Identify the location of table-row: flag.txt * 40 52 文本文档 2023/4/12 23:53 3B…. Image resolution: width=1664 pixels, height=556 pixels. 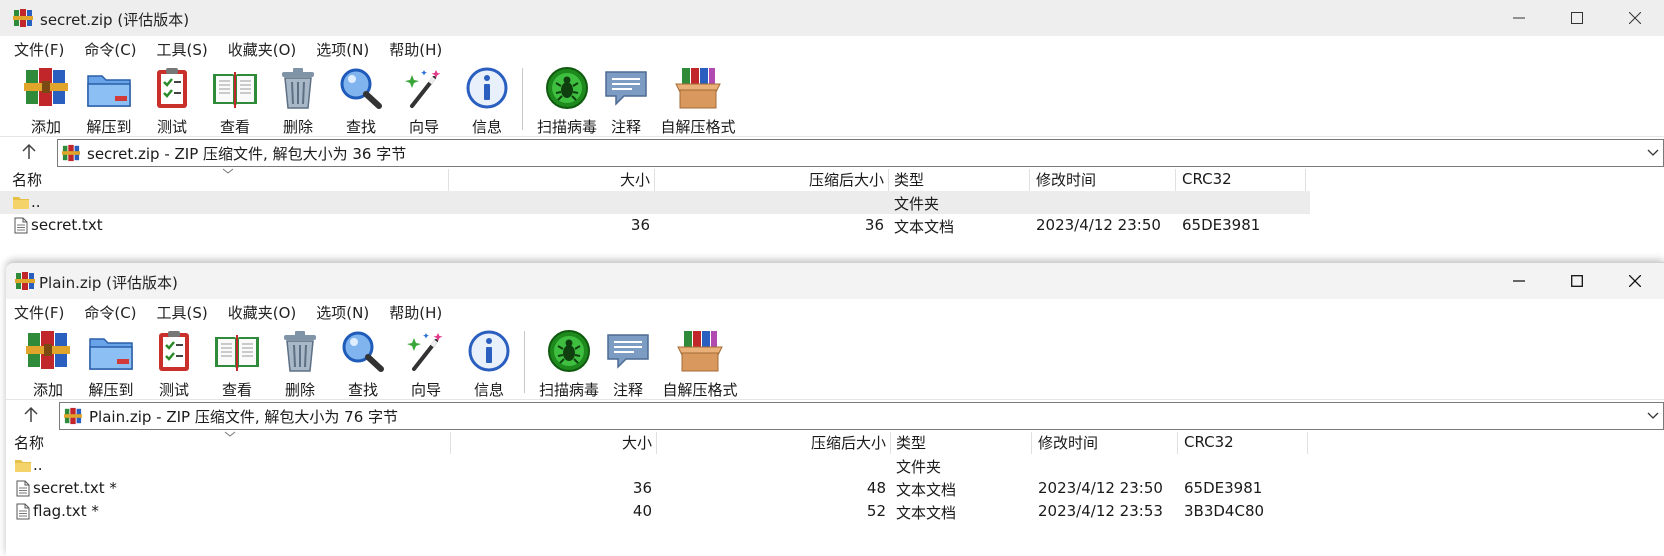
(661, 511).